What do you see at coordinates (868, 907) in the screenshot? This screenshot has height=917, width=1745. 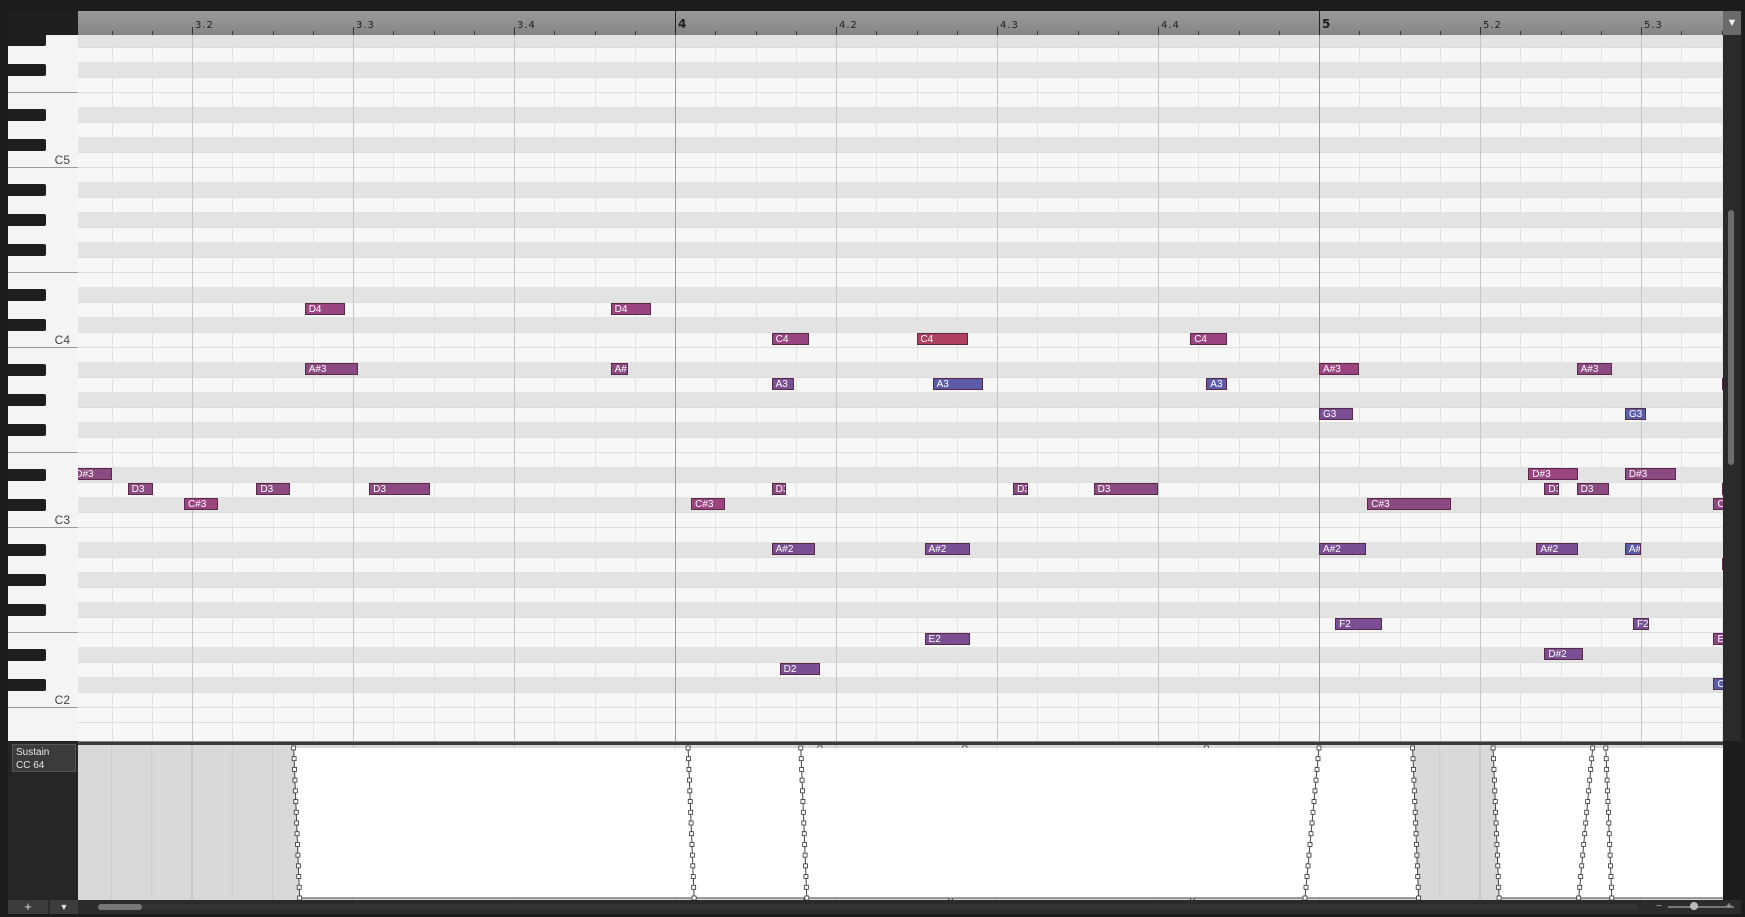 I see `horizontal-scrollbar` at bounding box center [868, 907].